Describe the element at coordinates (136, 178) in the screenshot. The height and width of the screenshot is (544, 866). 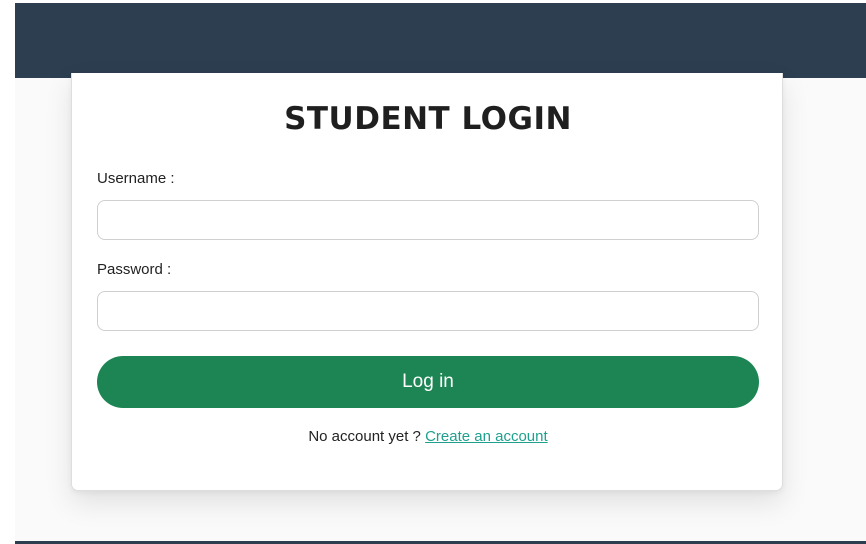
I see `username-label: Username :` at that location.